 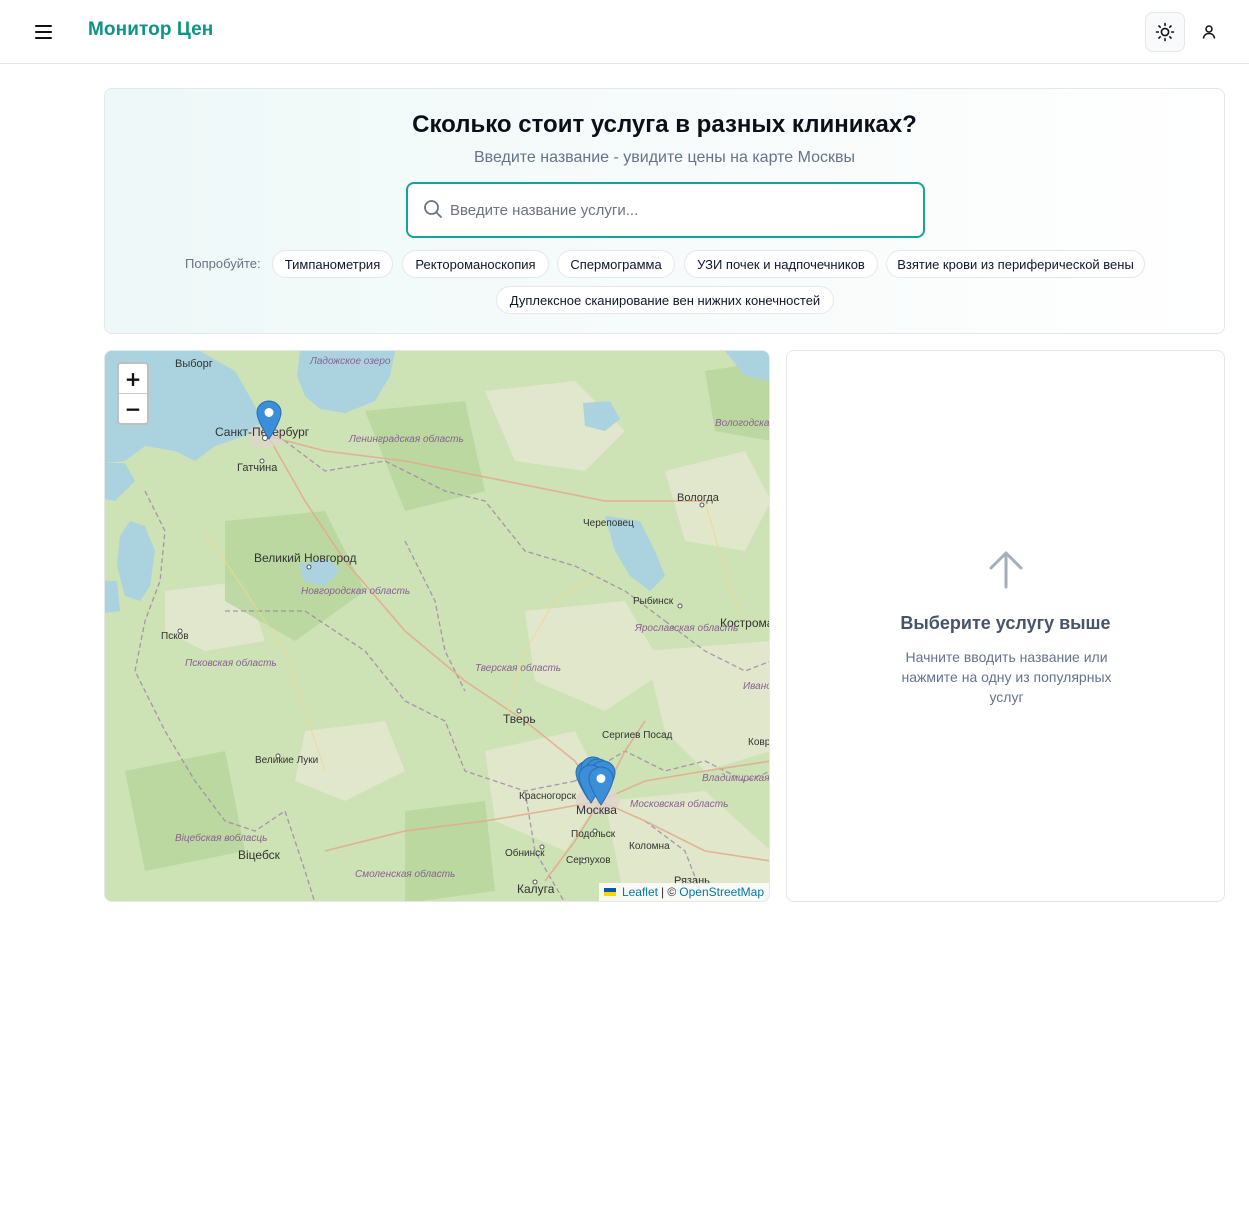 I want to click on search-icon, so click(x=433, y=209).